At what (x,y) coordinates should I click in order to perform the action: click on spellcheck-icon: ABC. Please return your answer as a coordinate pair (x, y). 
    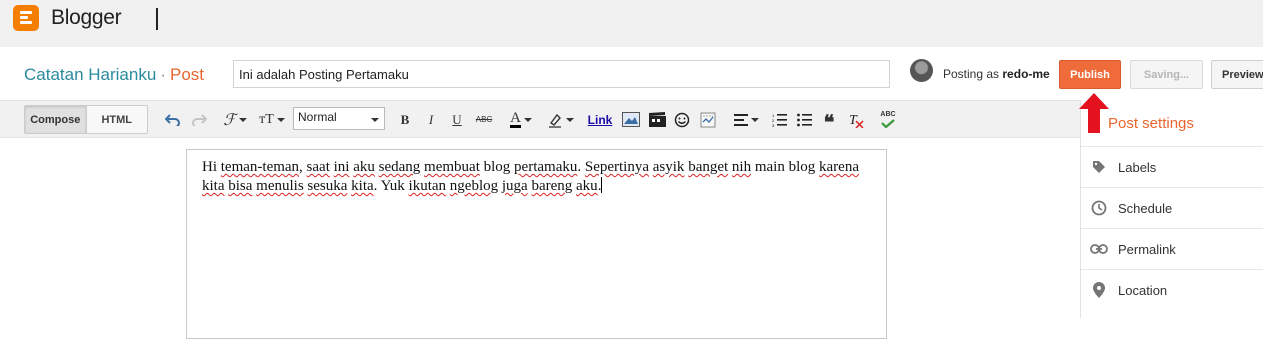
    Looking at the image, I should click on (888, 119).